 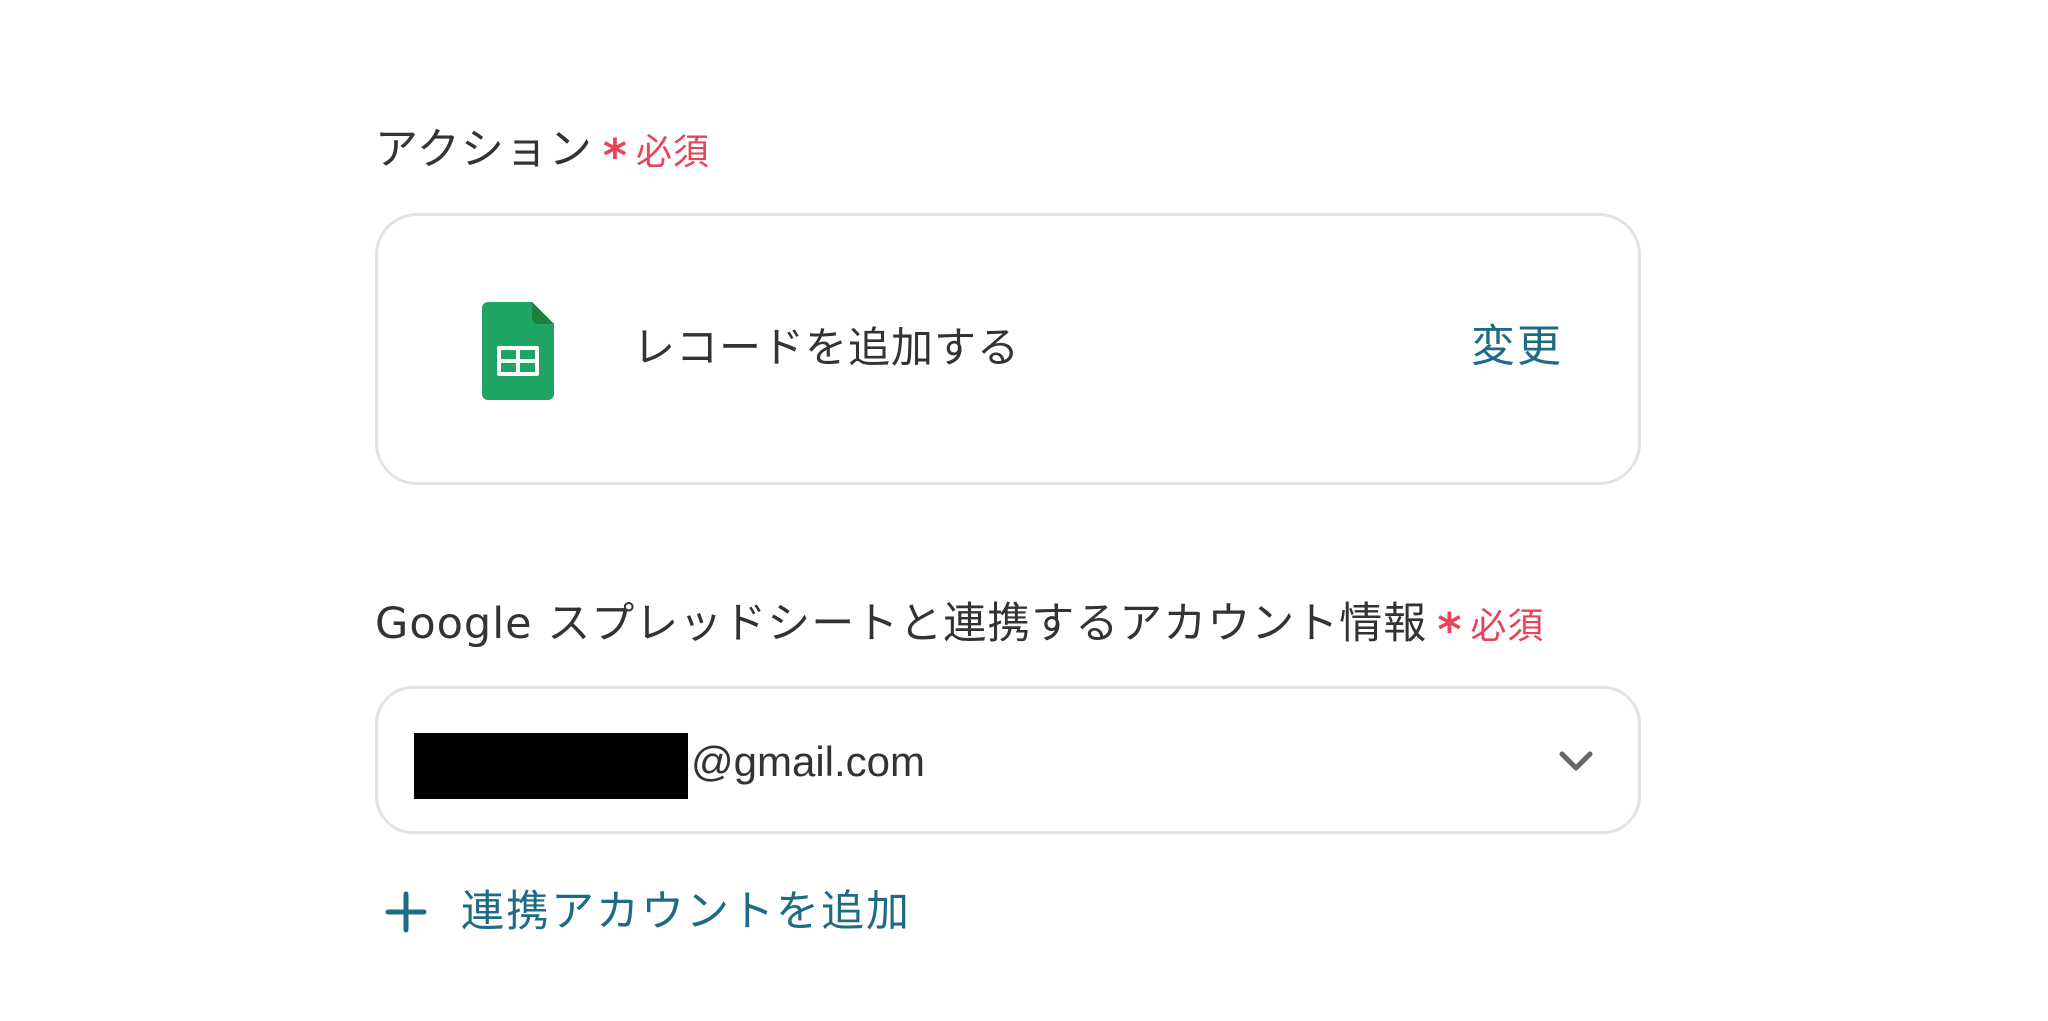 I want to click on action-name: レコードを追加する, so click(x=827, y=347).